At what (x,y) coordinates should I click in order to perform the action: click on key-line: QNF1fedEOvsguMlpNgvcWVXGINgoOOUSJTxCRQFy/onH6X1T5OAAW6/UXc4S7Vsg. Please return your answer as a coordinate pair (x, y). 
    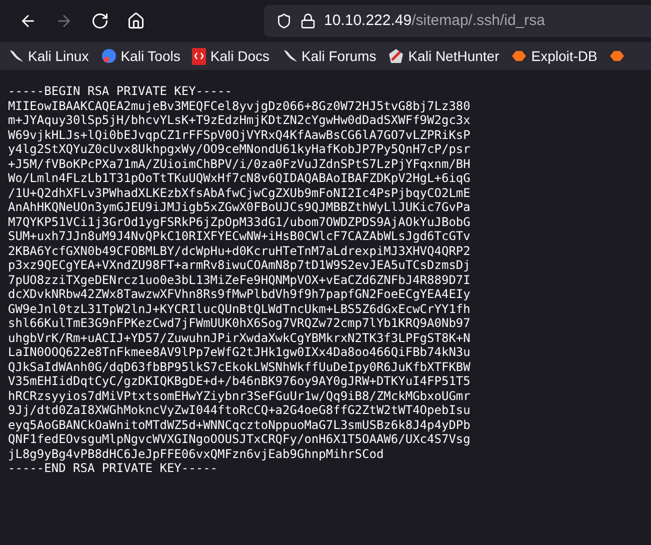
    Looking at the image, I should click on (239, 439).